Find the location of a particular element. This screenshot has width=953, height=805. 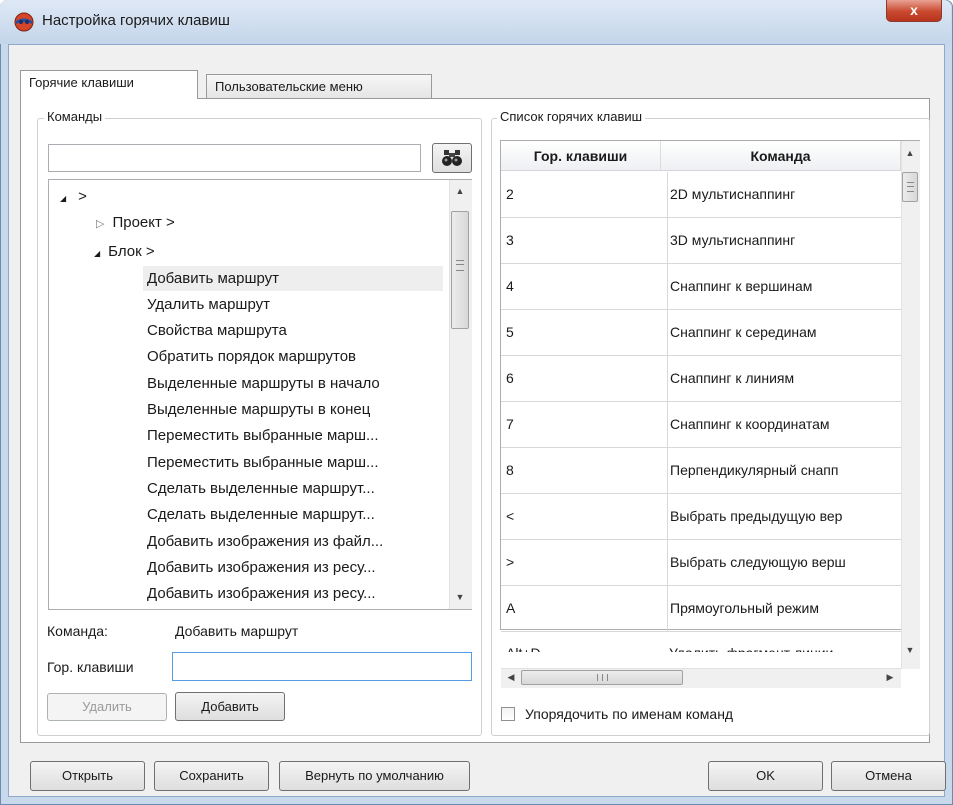

tree-node-root: ◢ > is located at coordinates (73, 197).